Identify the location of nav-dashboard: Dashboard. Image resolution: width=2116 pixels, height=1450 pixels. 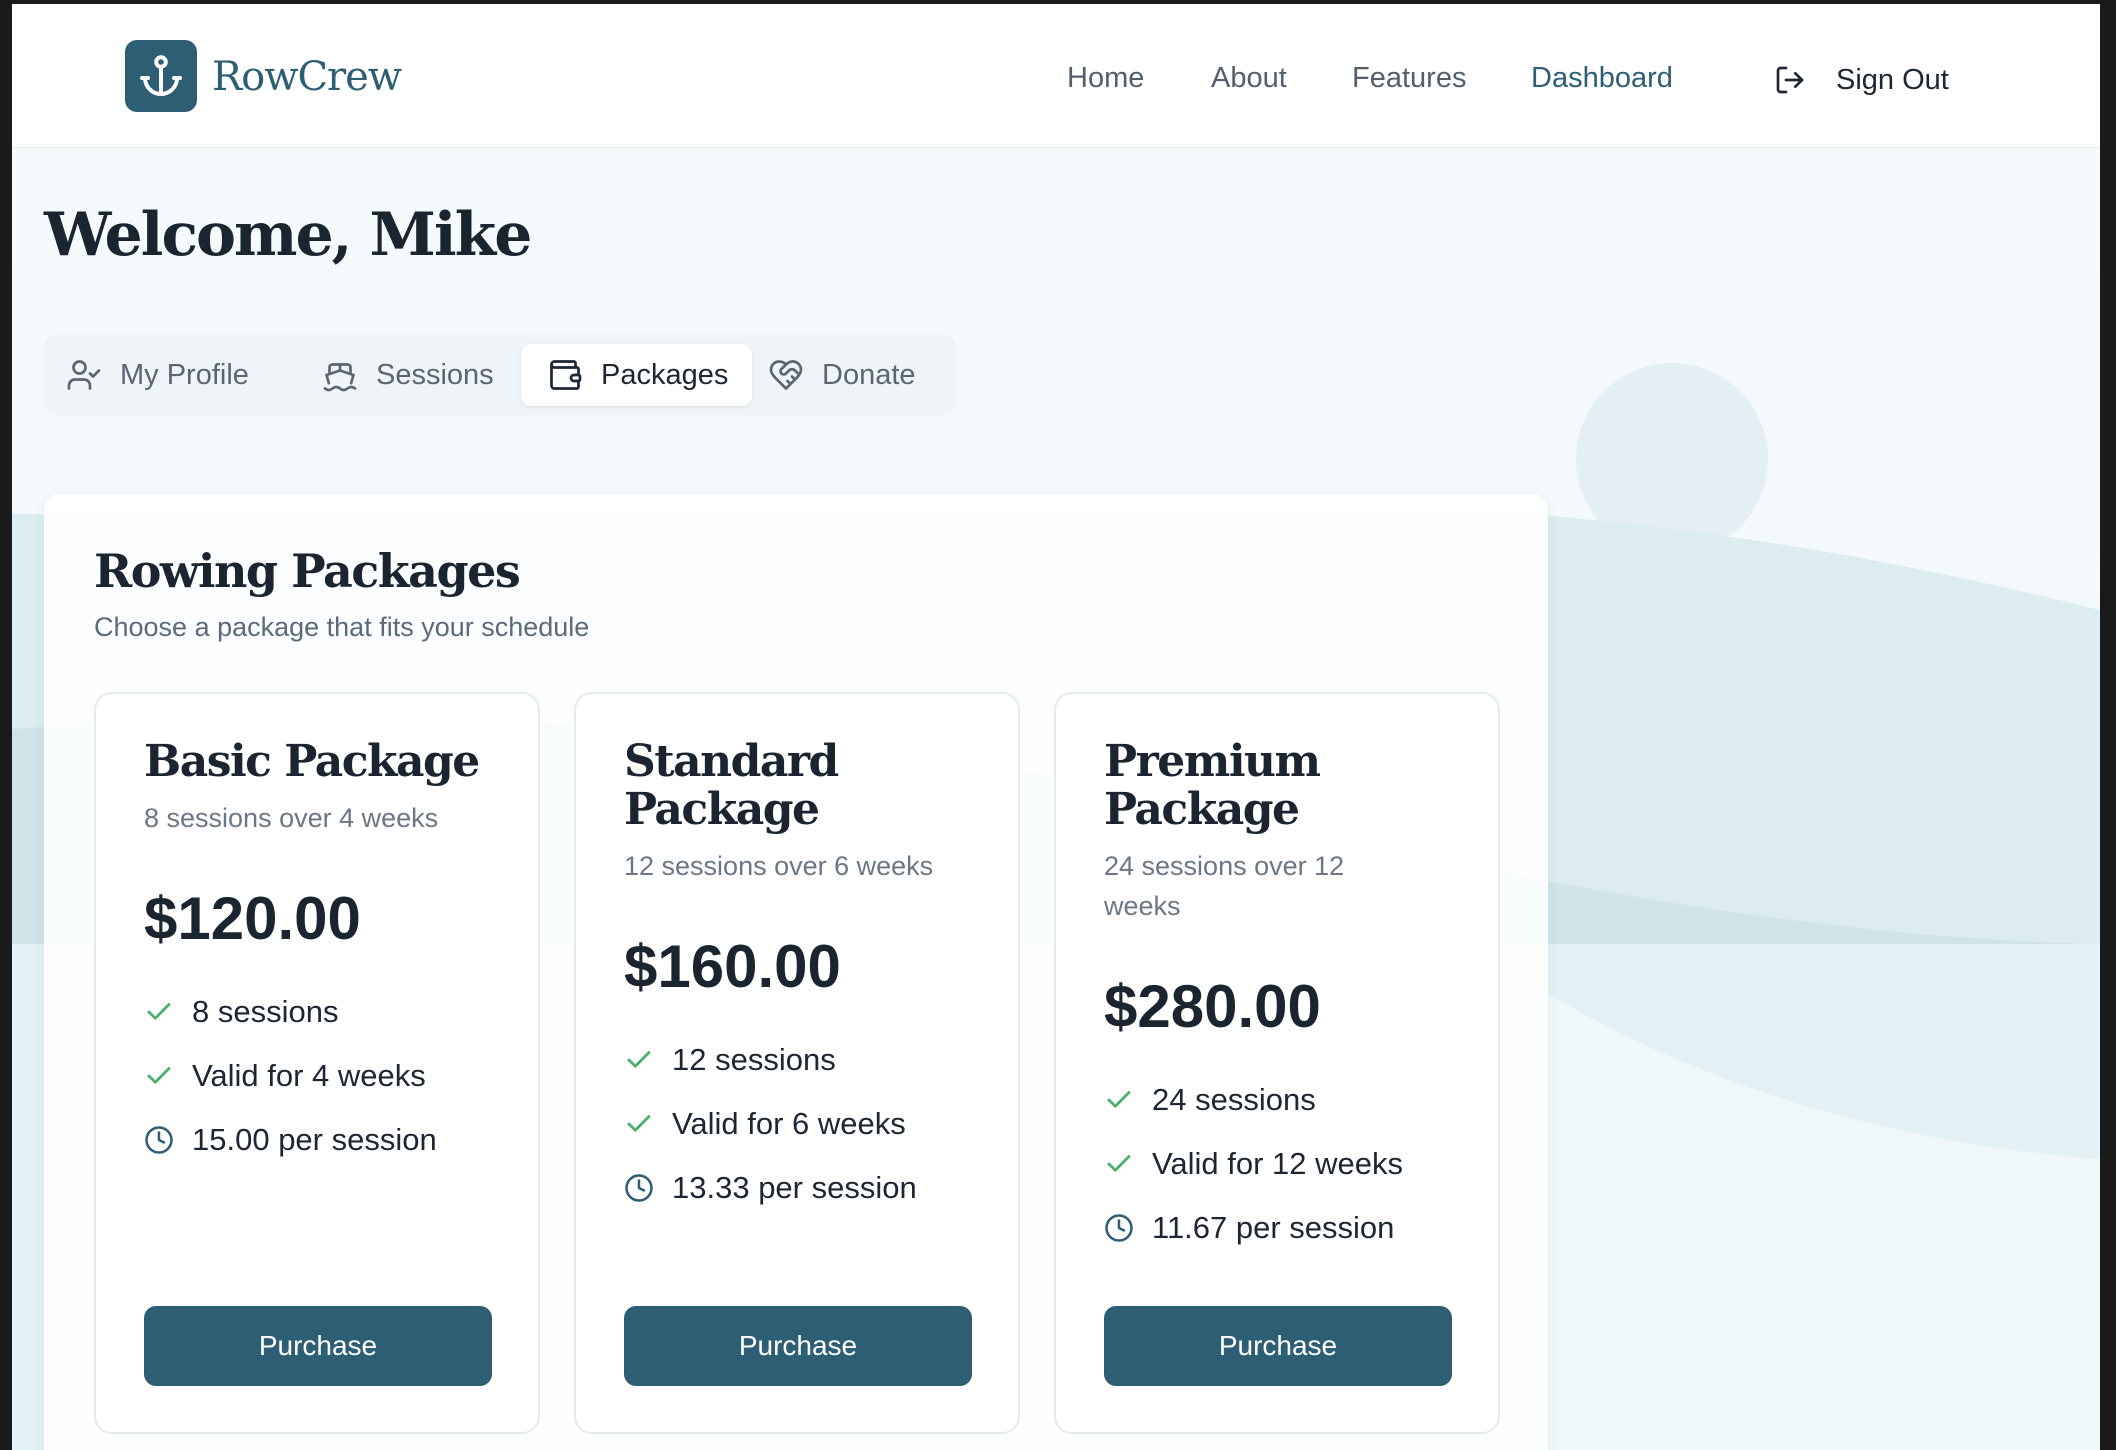
(1602, 78).